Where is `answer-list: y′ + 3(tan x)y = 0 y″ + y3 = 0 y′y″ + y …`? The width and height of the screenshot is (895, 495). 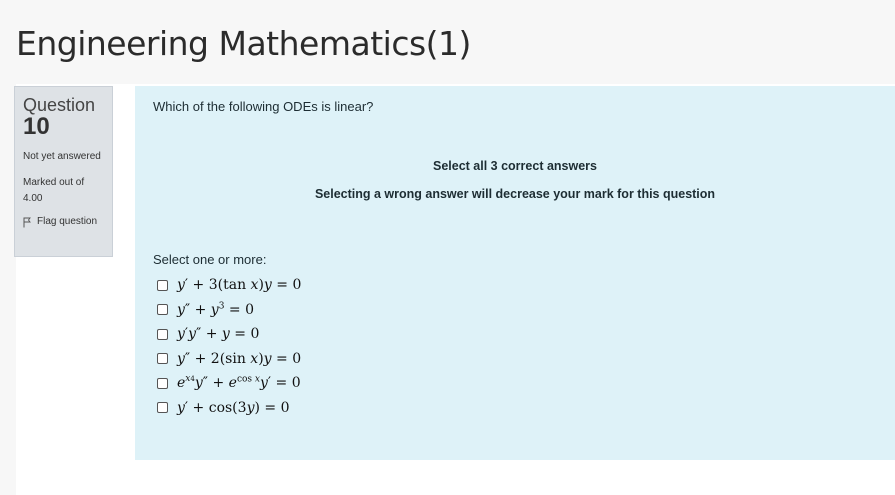
answer-list: y′ + 3(tan x)y = 0 y″ + y3 = 0 y′y″ + y … is located at coordinates (229, 346).